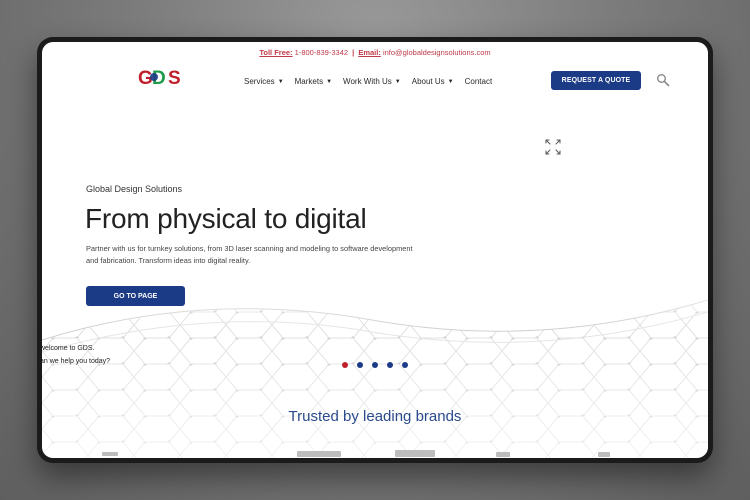 This screenshot has height=500, width=750. What do you see at coordinates (174, 77) in the screenshot?
I see `svg-text: S` at bounding box center [174, 77].